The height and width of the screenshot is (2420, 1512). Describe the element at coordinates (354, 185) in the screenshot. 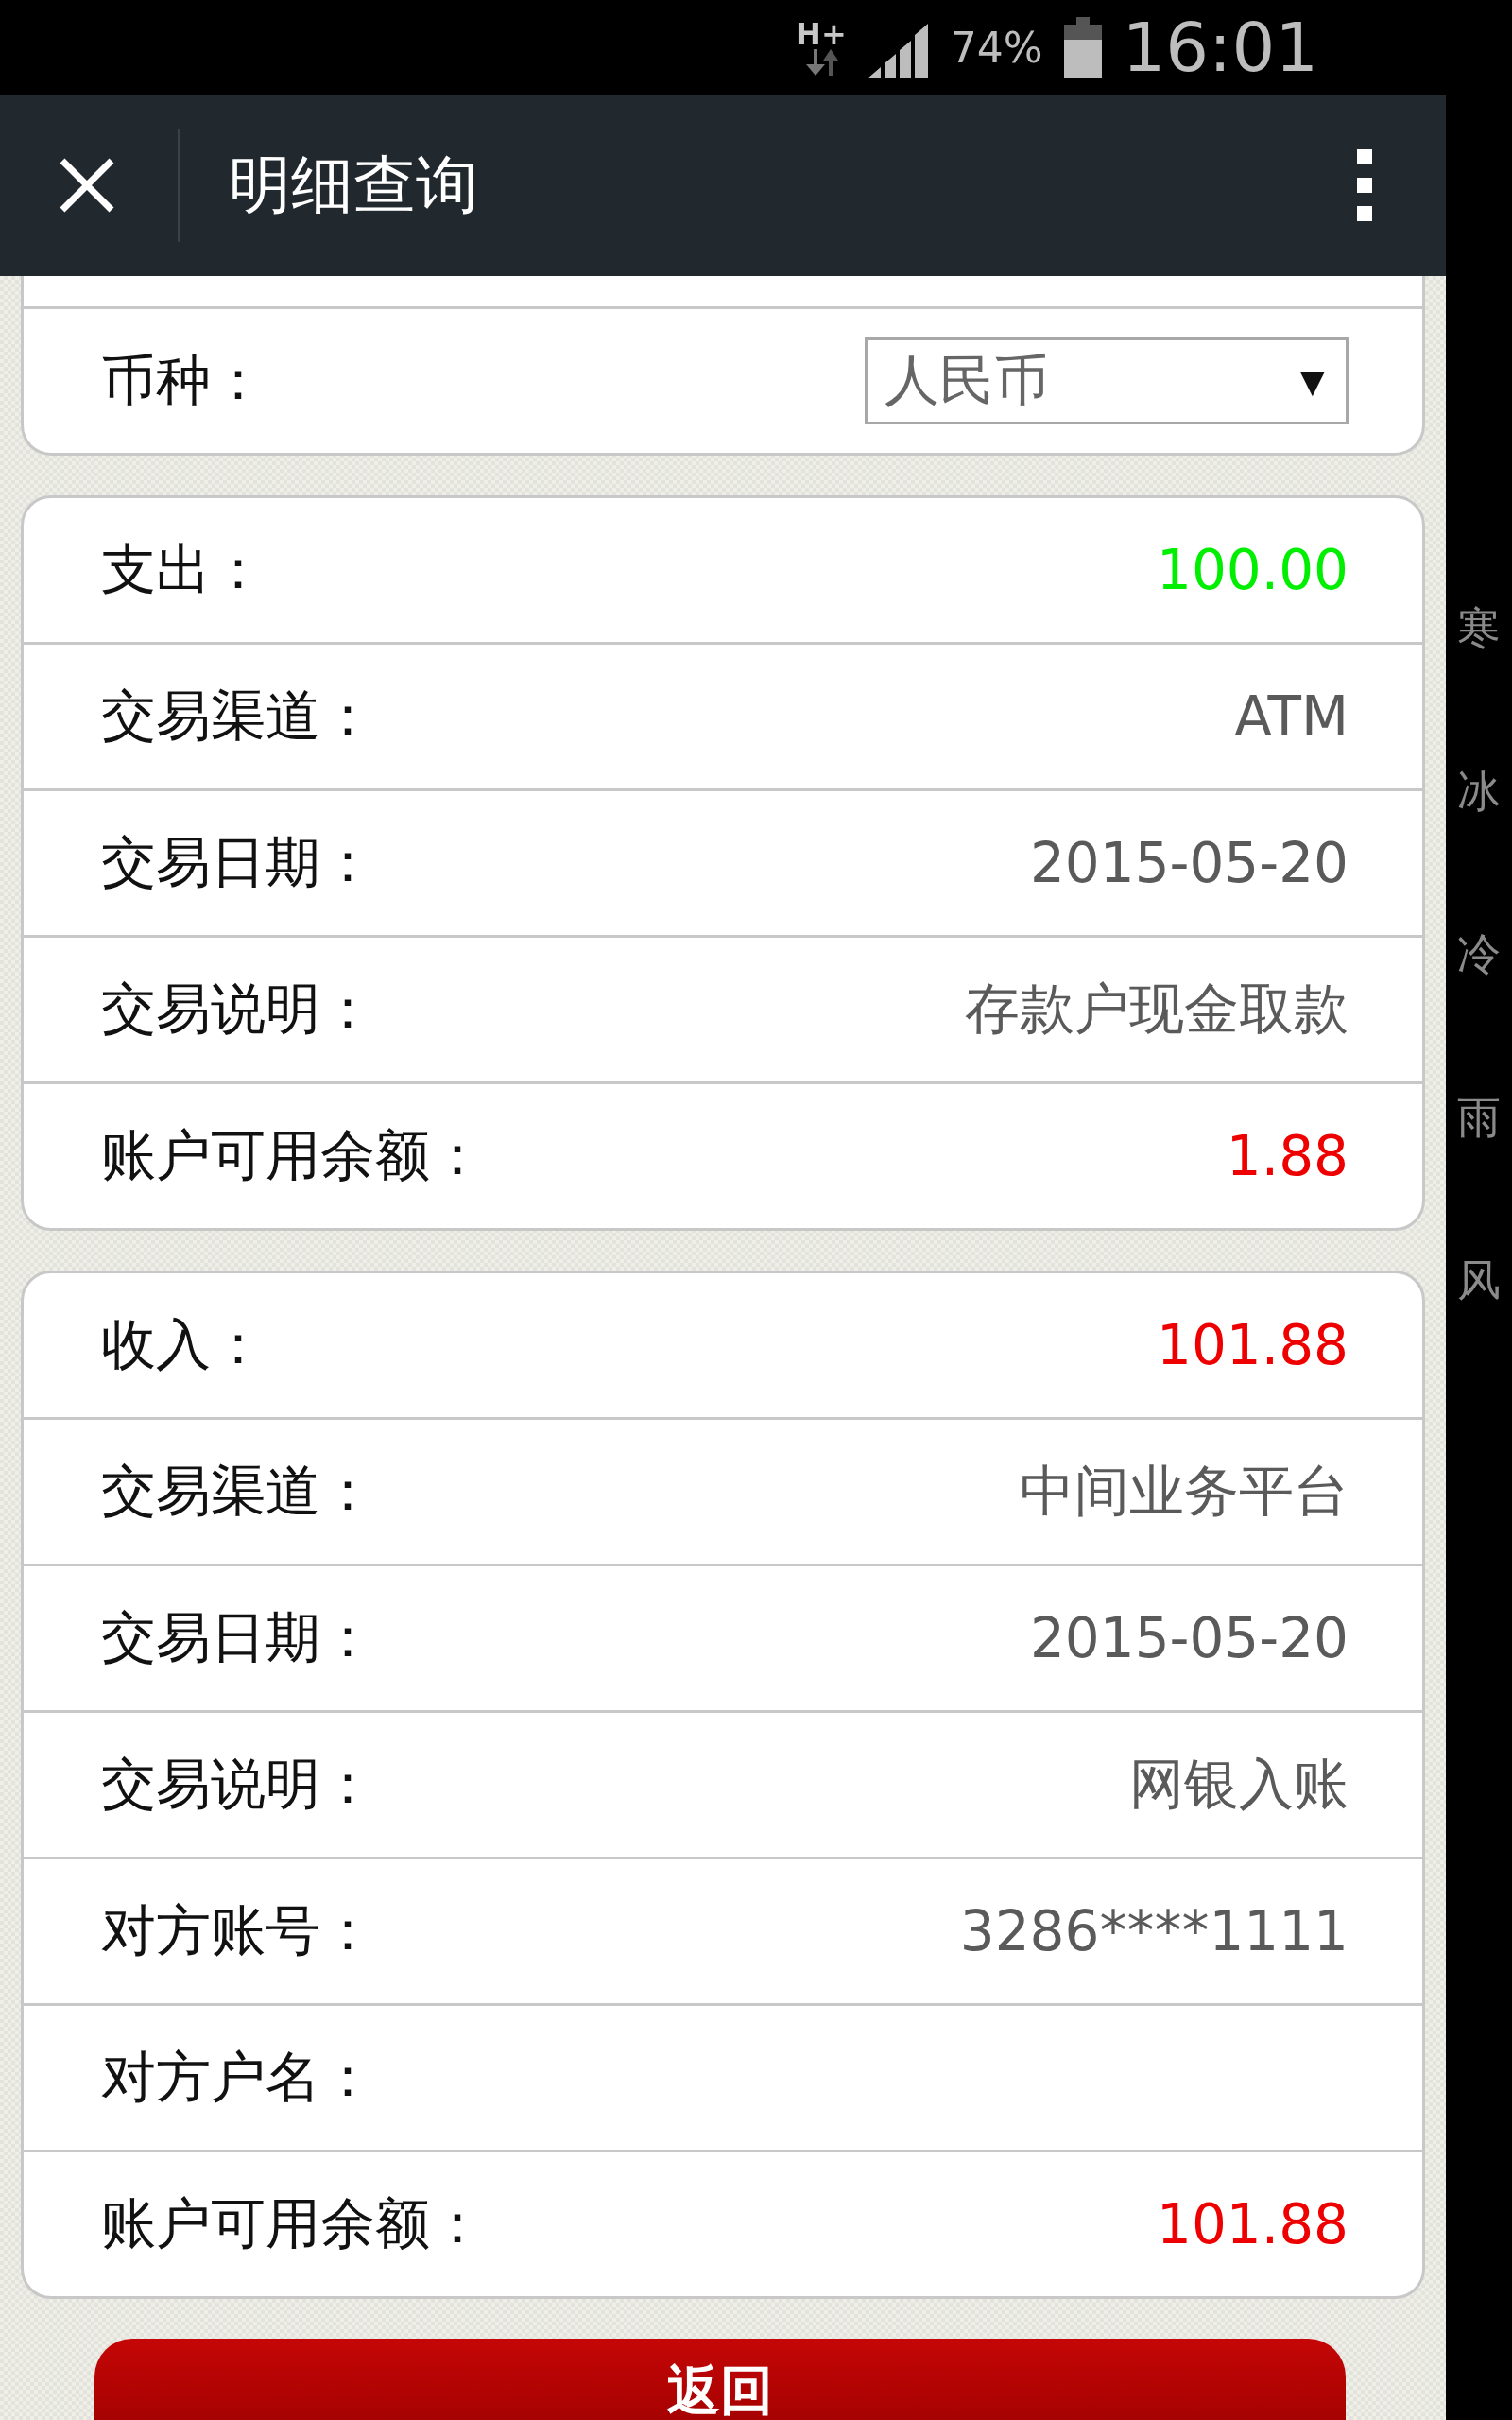

I see `page-title: 明细查询` at that location.